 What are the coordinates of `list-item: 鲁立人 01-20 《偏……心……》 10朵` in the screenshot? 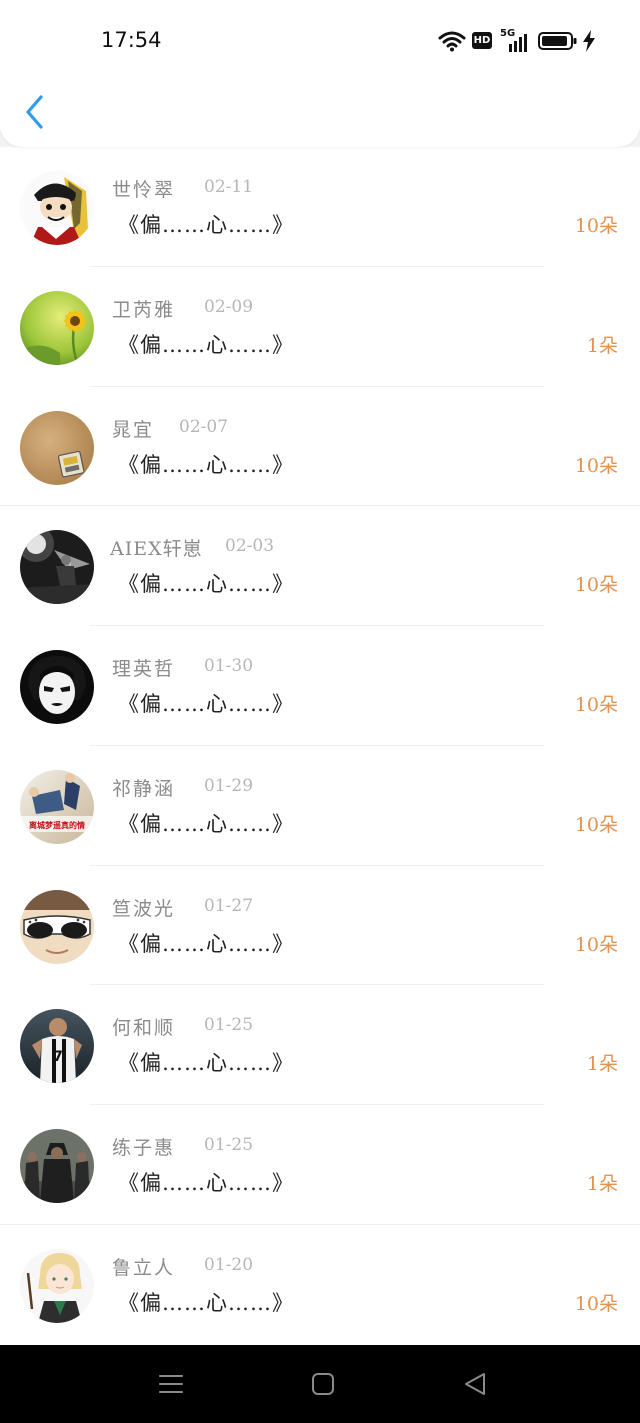 It's located at (320, 1285).